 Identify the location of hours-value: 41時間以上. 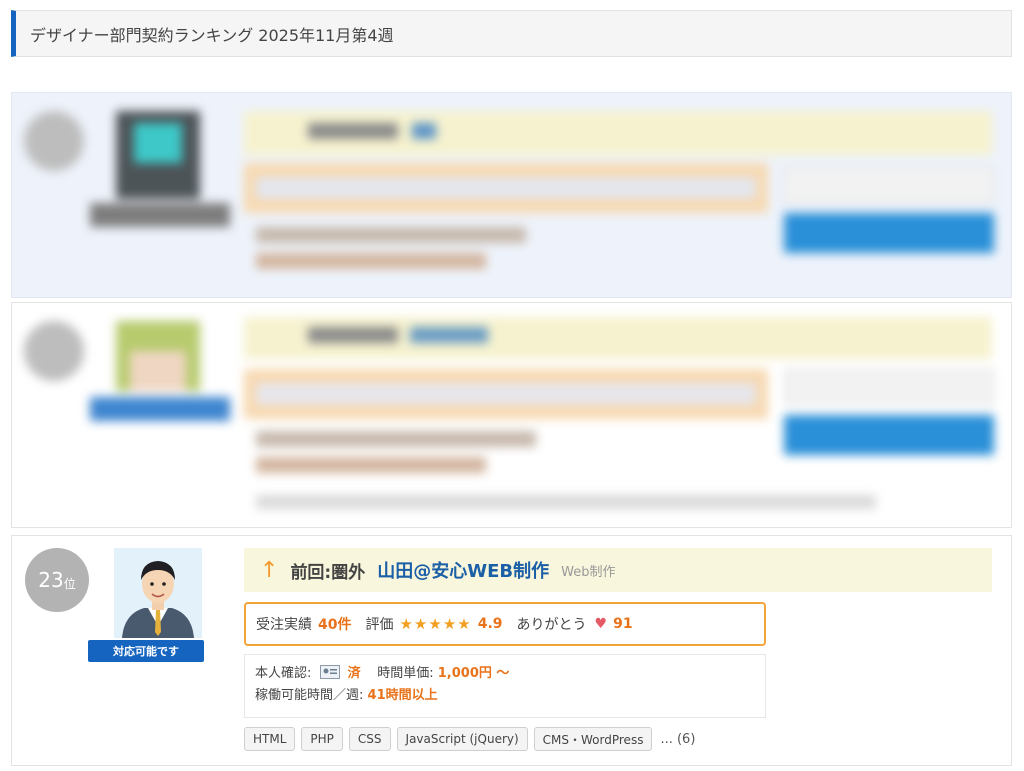
(402, 695).